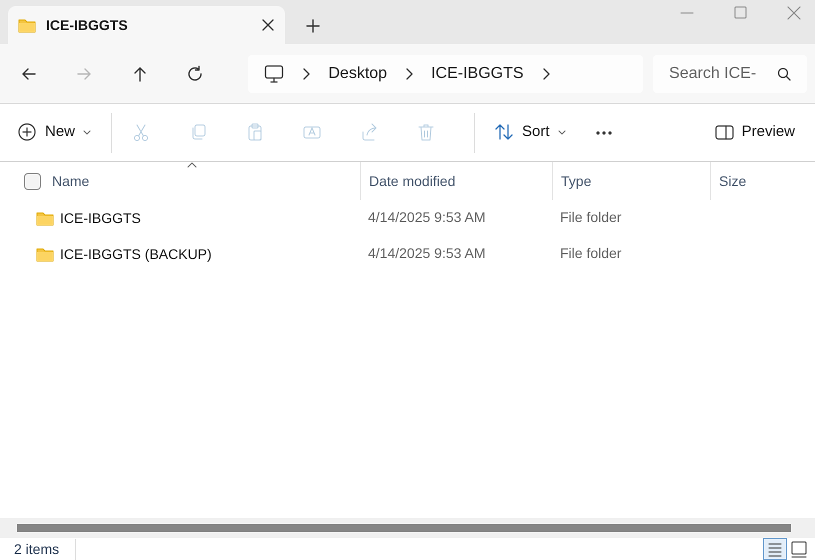 The width and height of the screenshot is (815, 560). I want to click on sort-button: Sort, so click(530, 132).